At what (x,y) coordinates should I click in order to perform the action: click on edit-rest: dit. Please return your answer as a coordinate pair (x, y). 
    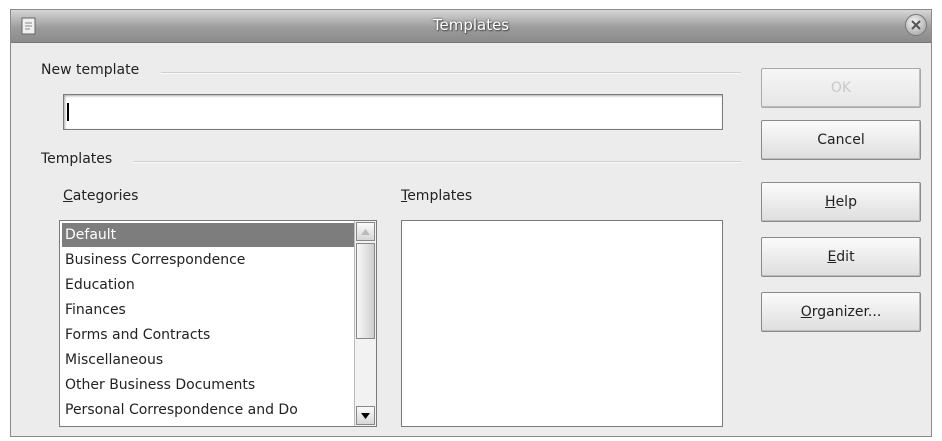
    Looking at the image, I should click on (845, 257).